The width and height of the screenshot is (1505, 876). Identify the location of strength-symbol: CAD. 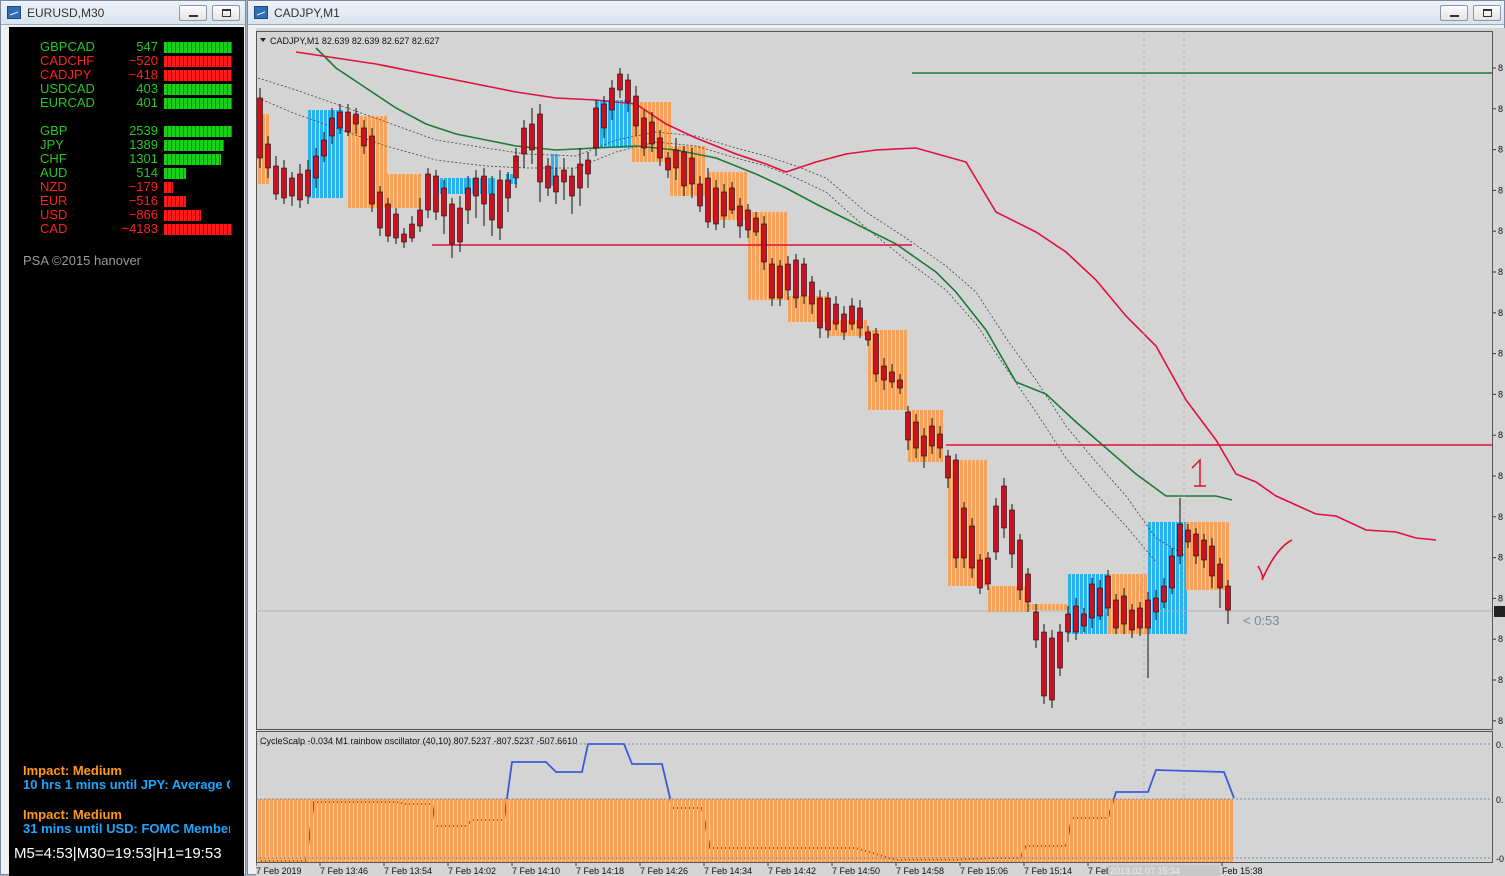
(54, 228).